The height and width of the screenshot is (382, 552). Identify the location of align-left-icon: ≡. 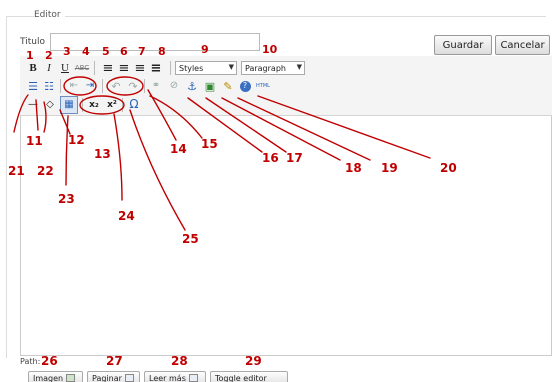
(108, 68).